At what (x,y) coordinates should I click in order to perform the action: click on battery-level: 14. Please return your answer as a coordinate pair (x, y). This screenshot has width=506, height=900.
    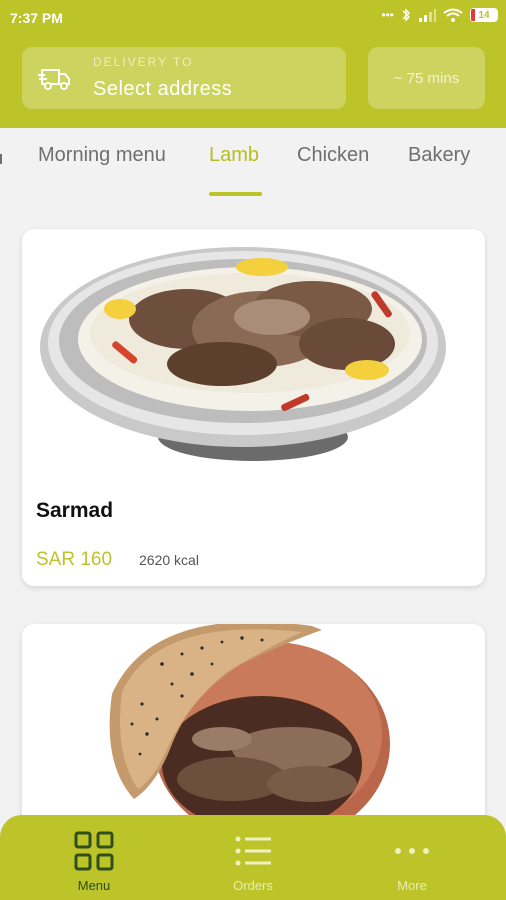
    Looking at the image, I should click on (484, 15).